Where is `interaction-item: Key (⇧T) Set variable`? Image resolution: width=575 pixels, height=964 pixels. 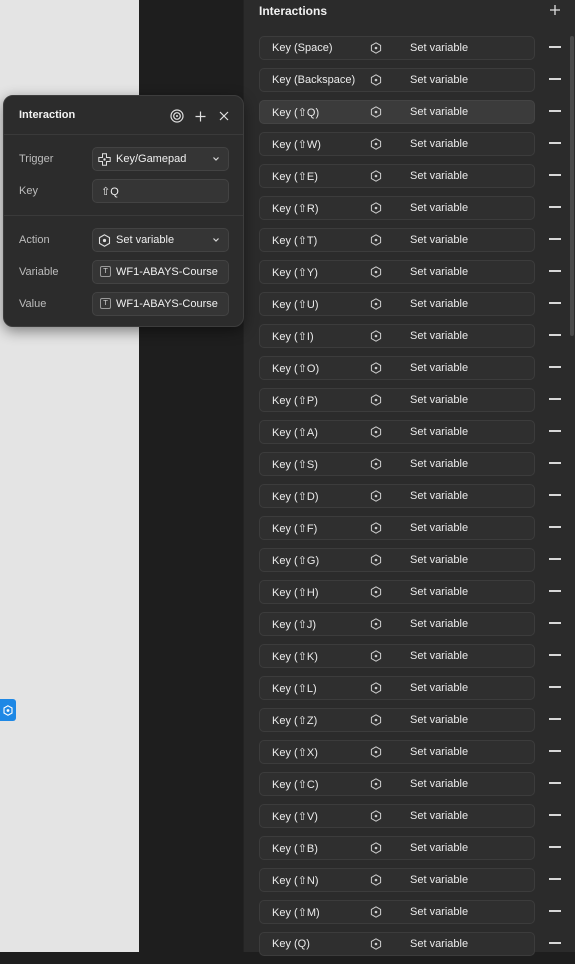
interaction-item: Key (⇧T) Set variable is located at coordinates (397, 240).